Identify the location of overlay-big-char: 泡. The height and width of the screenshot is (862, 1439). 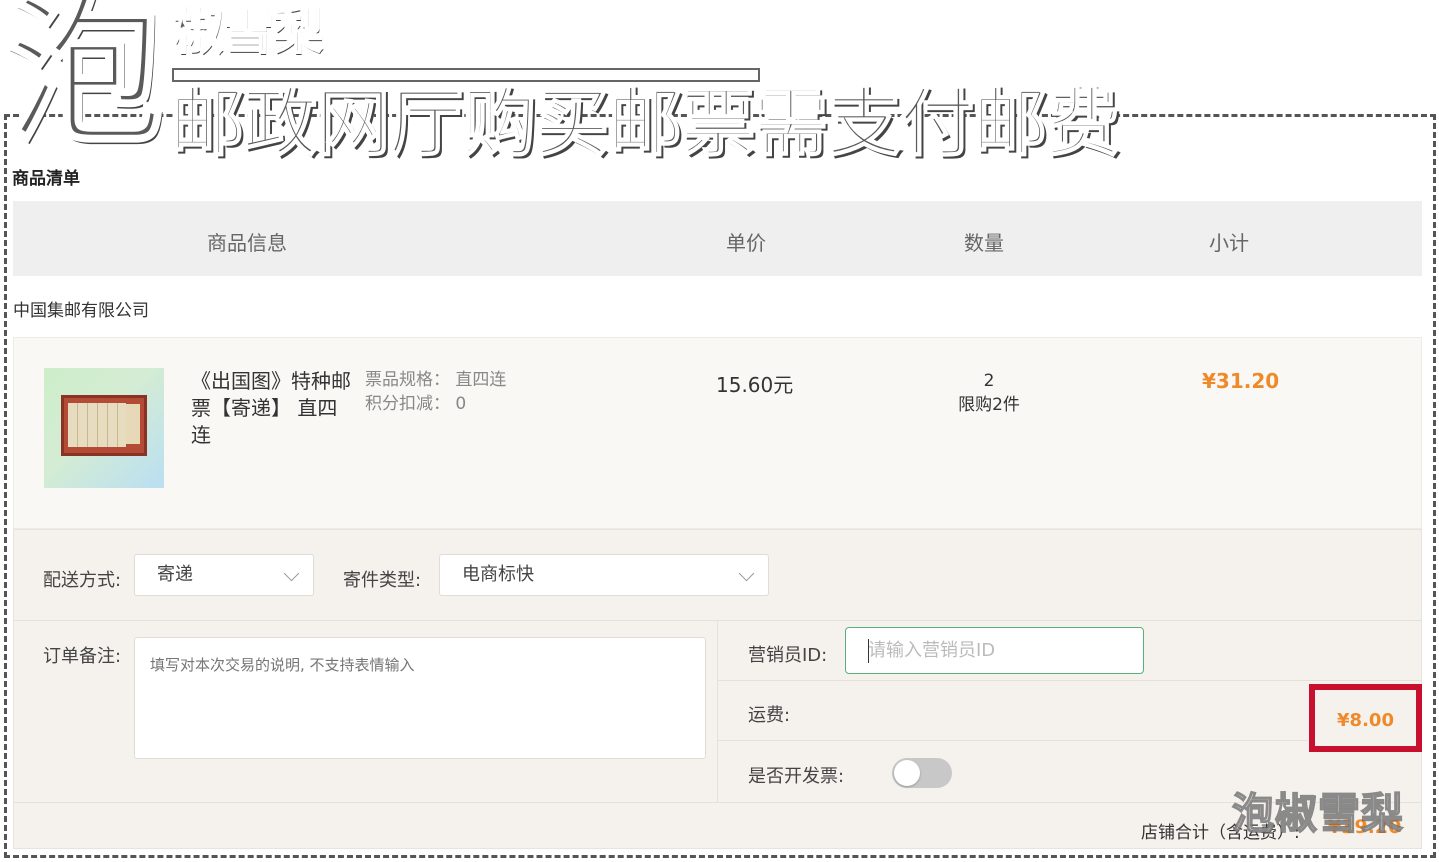
(85, 82).